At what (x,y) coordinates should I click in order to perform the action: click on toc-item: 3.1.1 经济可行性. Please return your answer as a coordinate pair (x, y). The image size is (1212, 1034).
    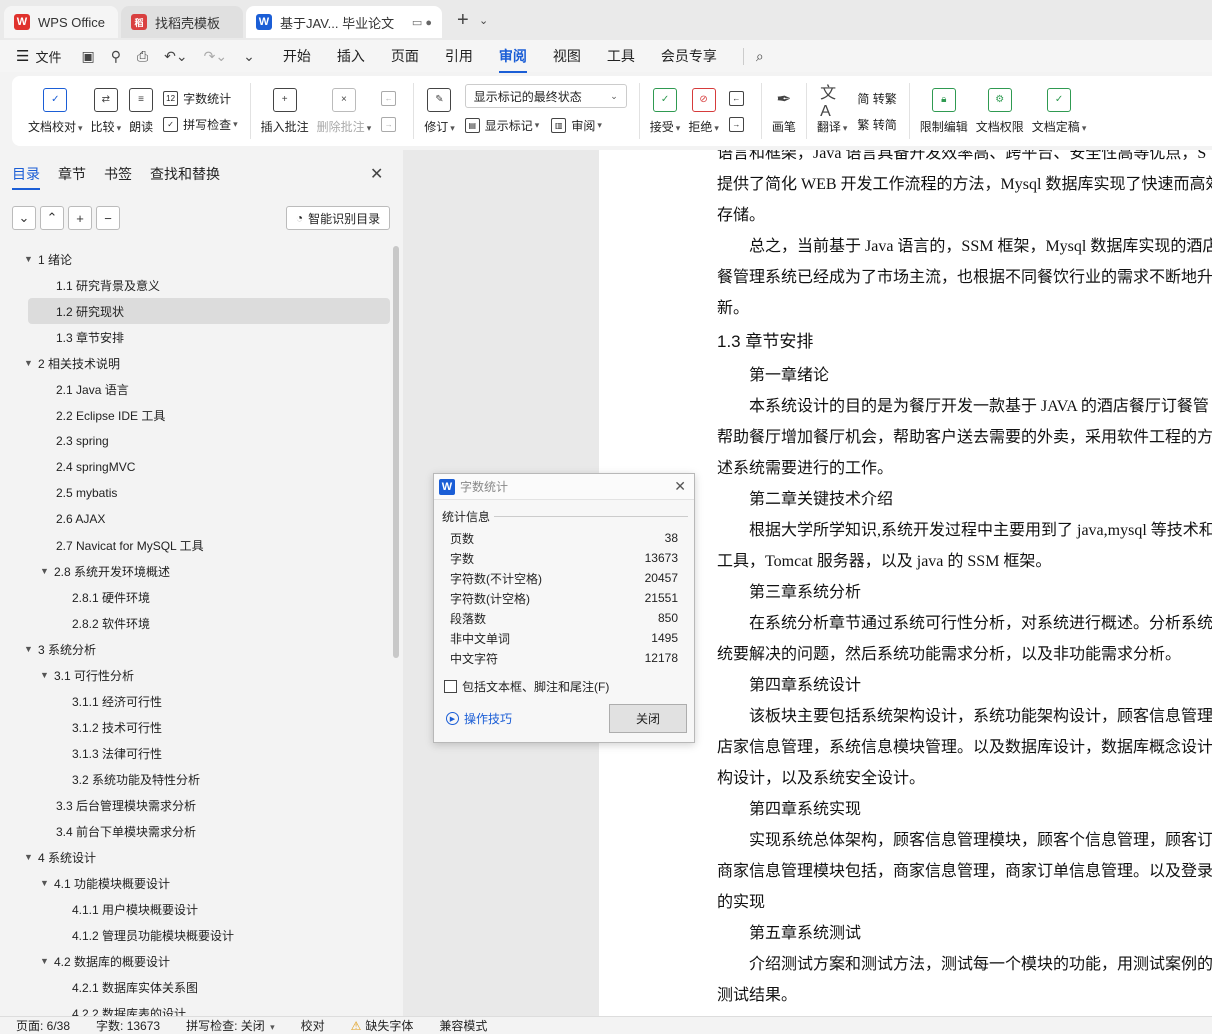
    Looking at the image, I should click on (196, 701).